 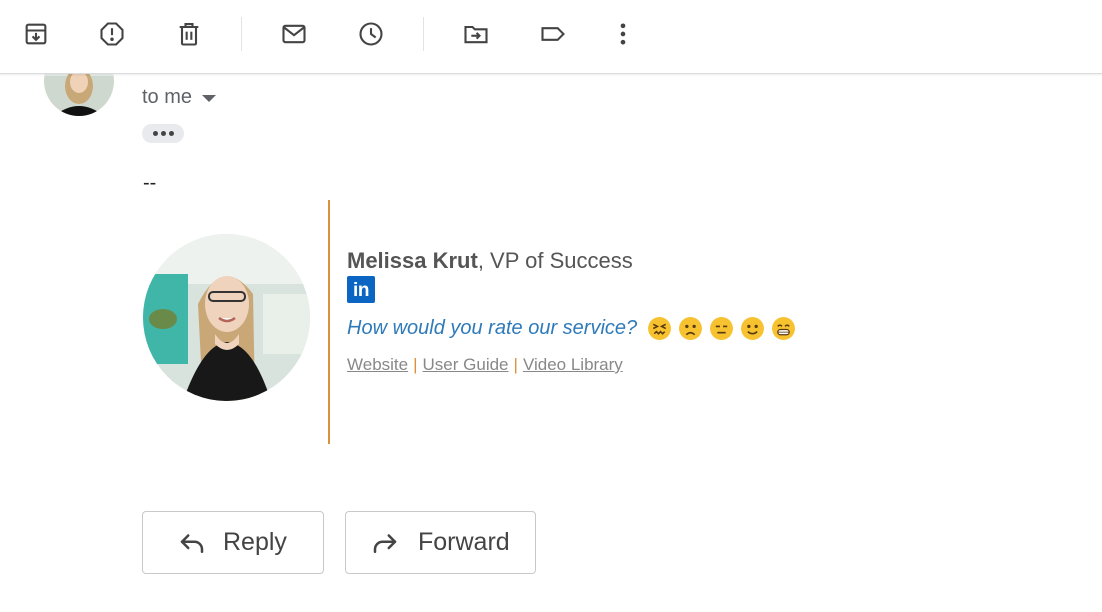 I want to click on move-to-folder-icon, so click(x=476, y=34).